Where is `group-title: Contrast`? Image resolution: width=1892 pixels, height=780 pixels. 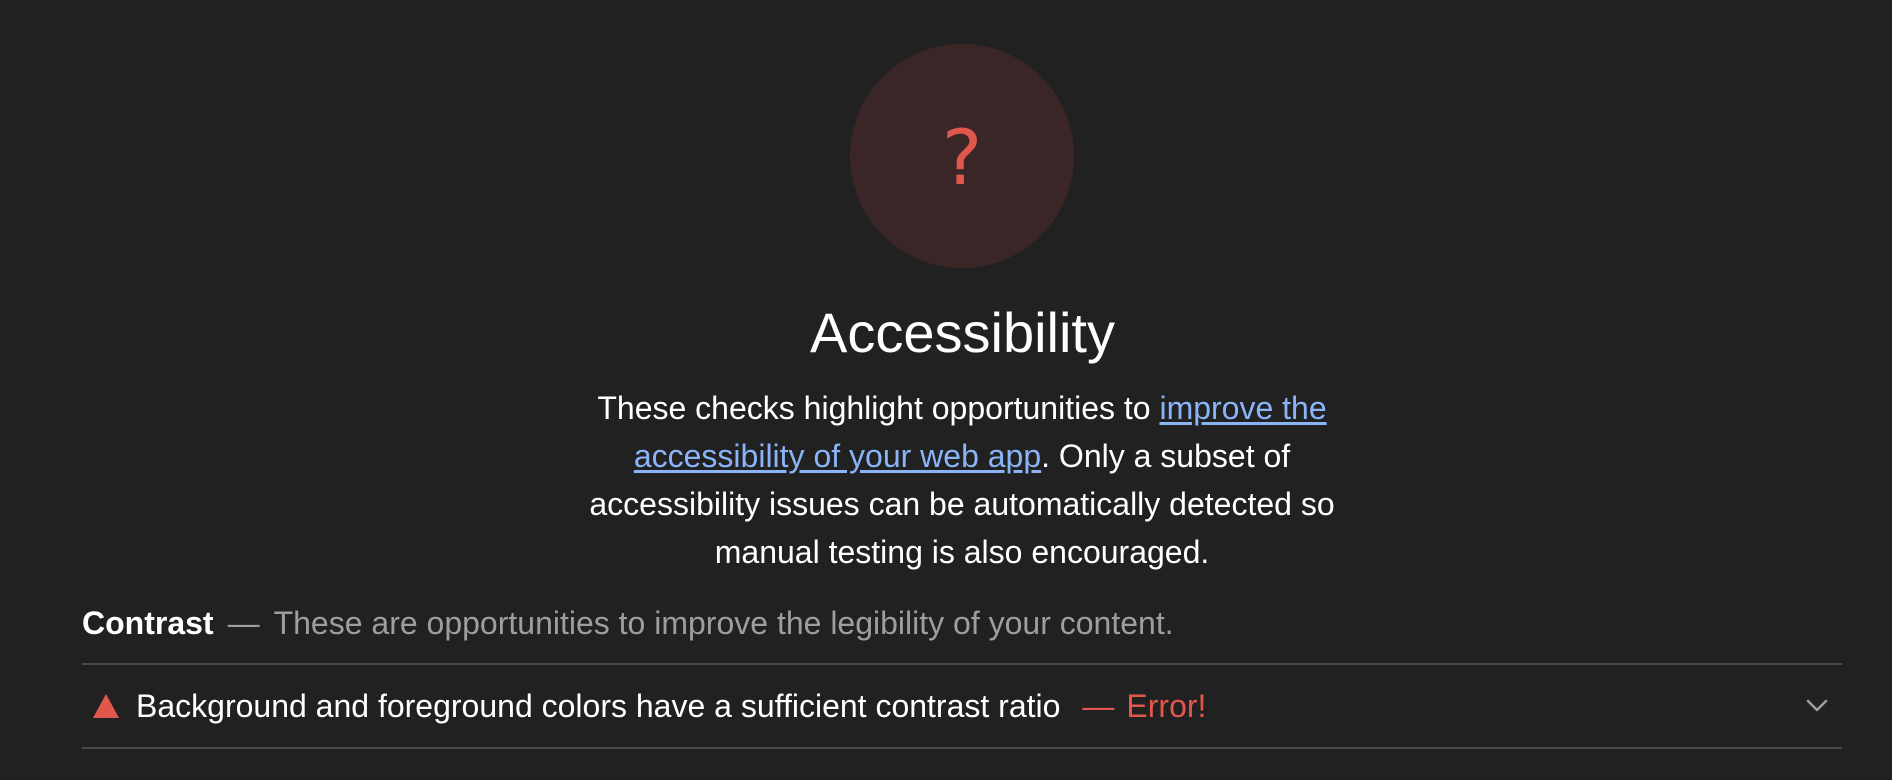
group-title: Contrast is located at coordinates (148, 622).